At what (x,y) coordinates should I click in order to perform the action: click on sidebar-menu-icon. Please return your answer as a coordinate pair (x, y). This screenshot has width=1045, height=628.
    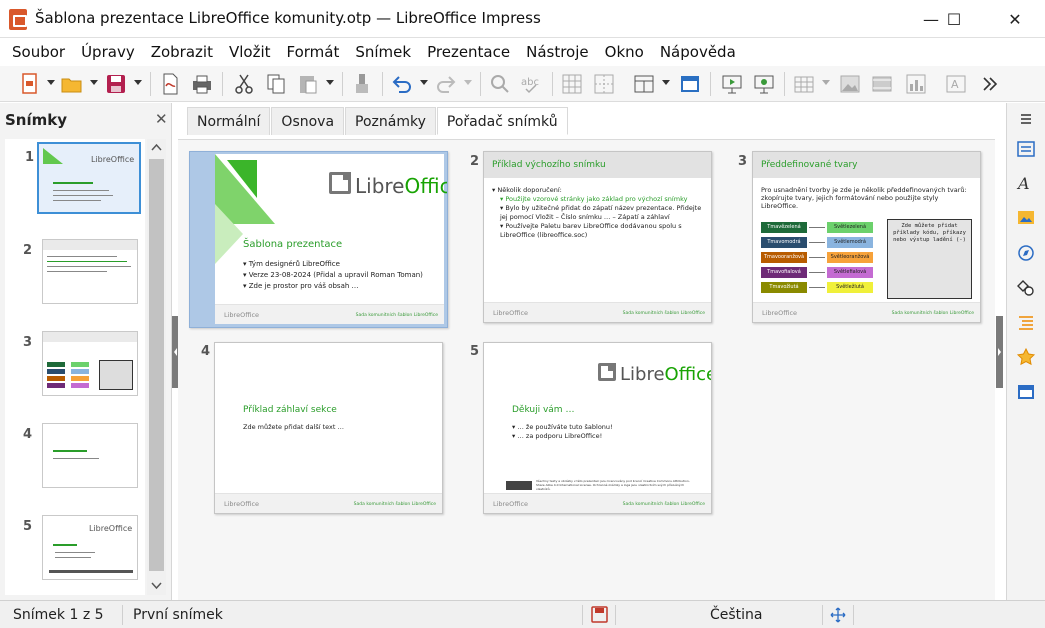
    Looking at the image, I should click on (1026, 119).